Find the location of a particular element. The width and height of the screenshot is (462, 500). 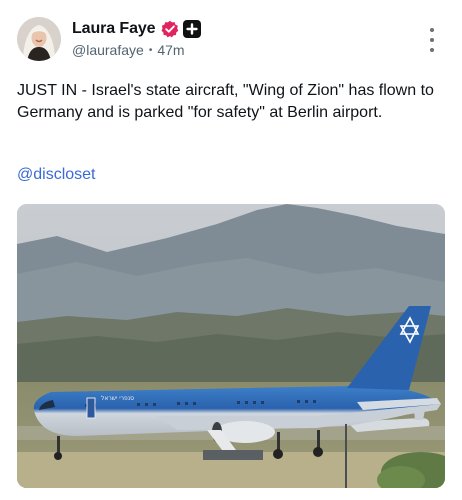

more-vertical-icon is located at coordinates (432, 40).